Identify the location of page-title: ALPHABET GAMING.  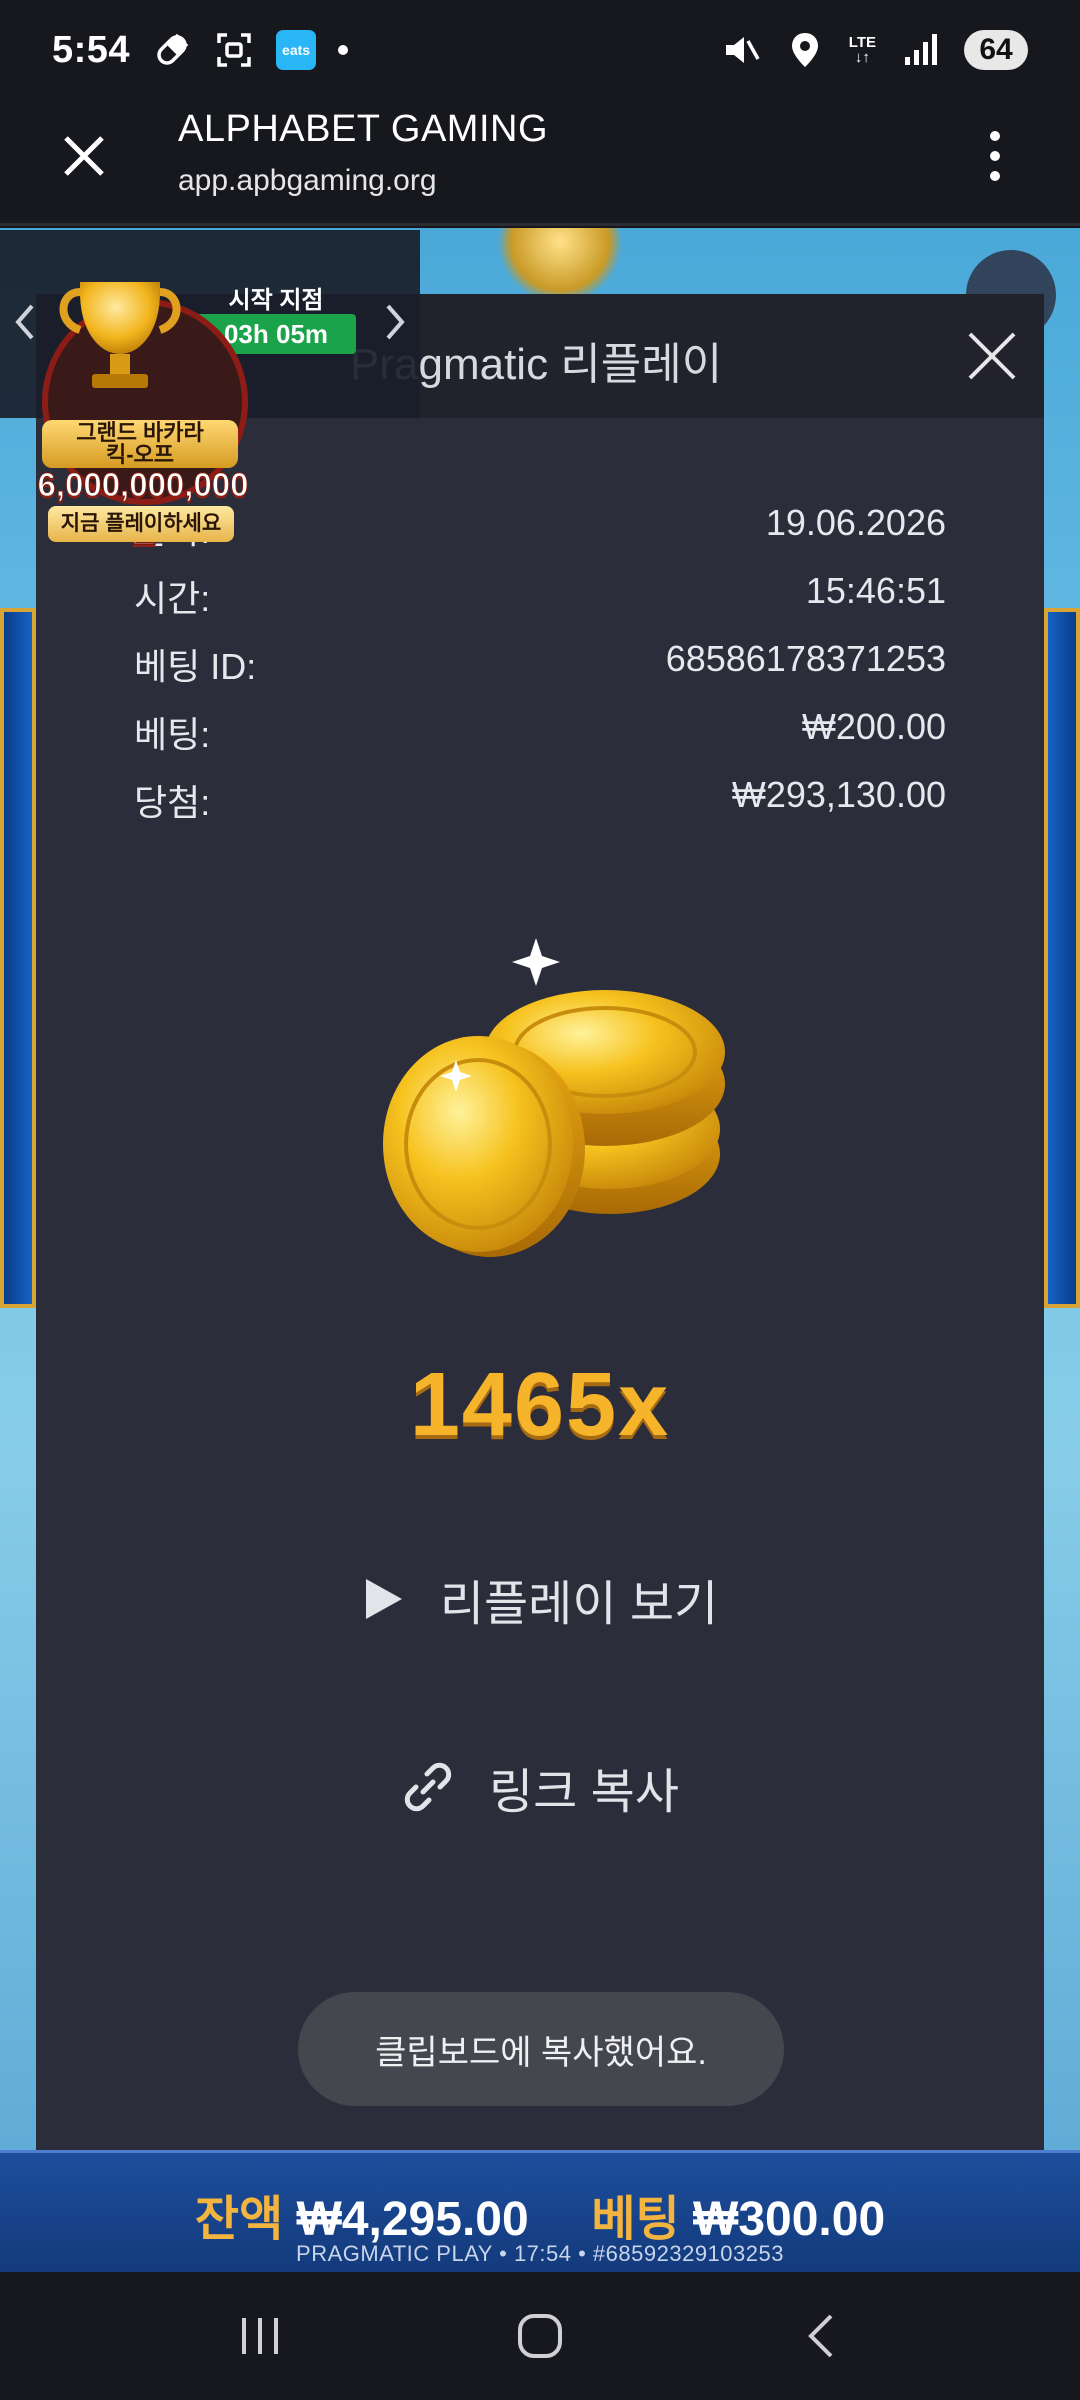
(363, 129).